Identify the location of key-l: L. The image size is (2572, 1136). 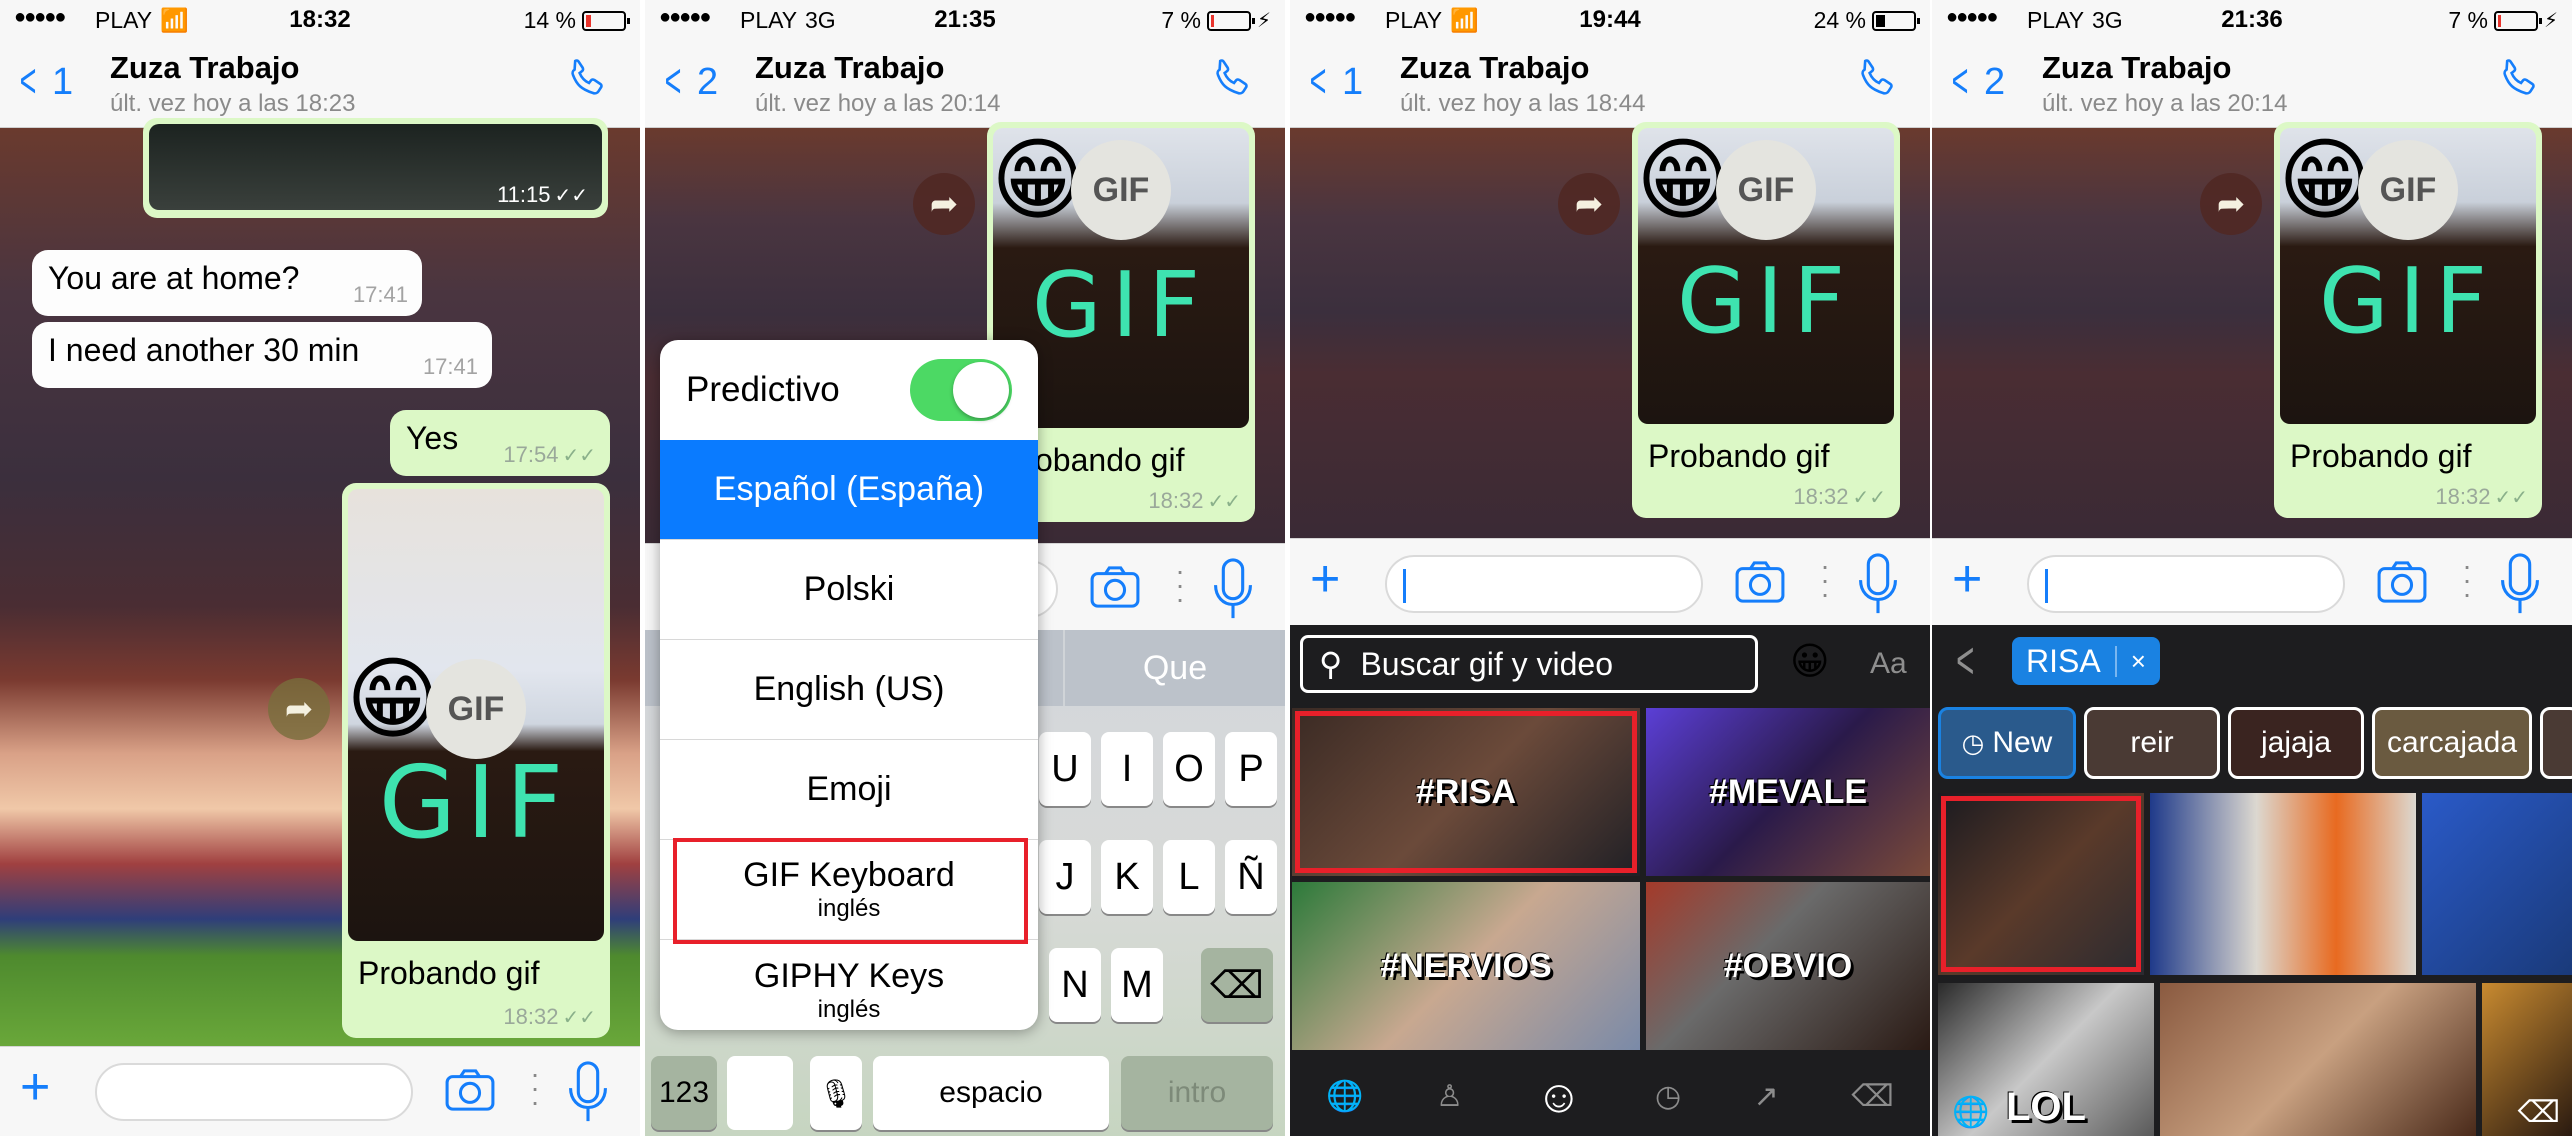
(1189, 877).